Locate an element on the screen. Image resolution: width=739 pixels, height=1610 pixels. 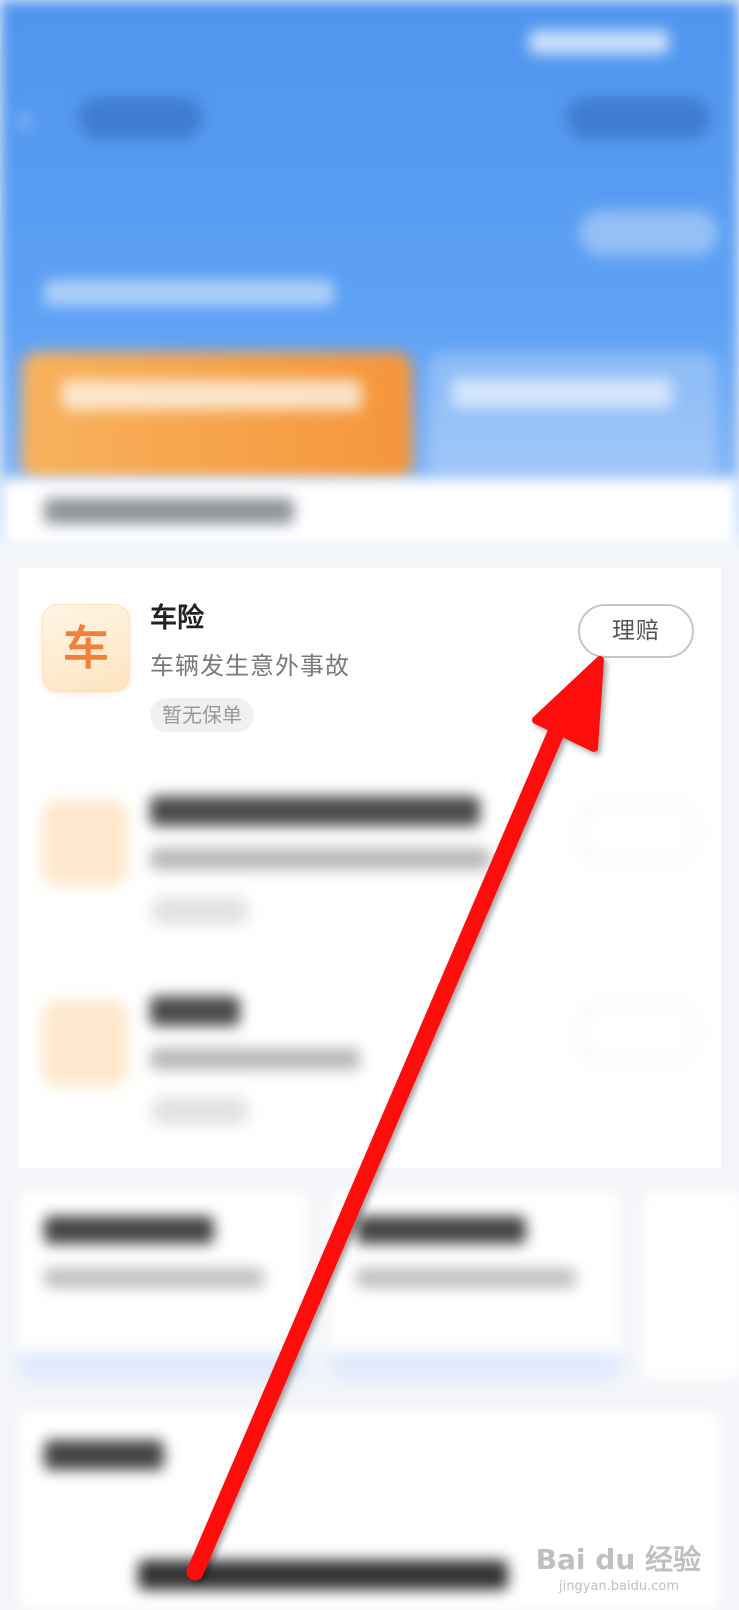
policy-status-tag: 暂无保单 is located at coordinates (202, 715).